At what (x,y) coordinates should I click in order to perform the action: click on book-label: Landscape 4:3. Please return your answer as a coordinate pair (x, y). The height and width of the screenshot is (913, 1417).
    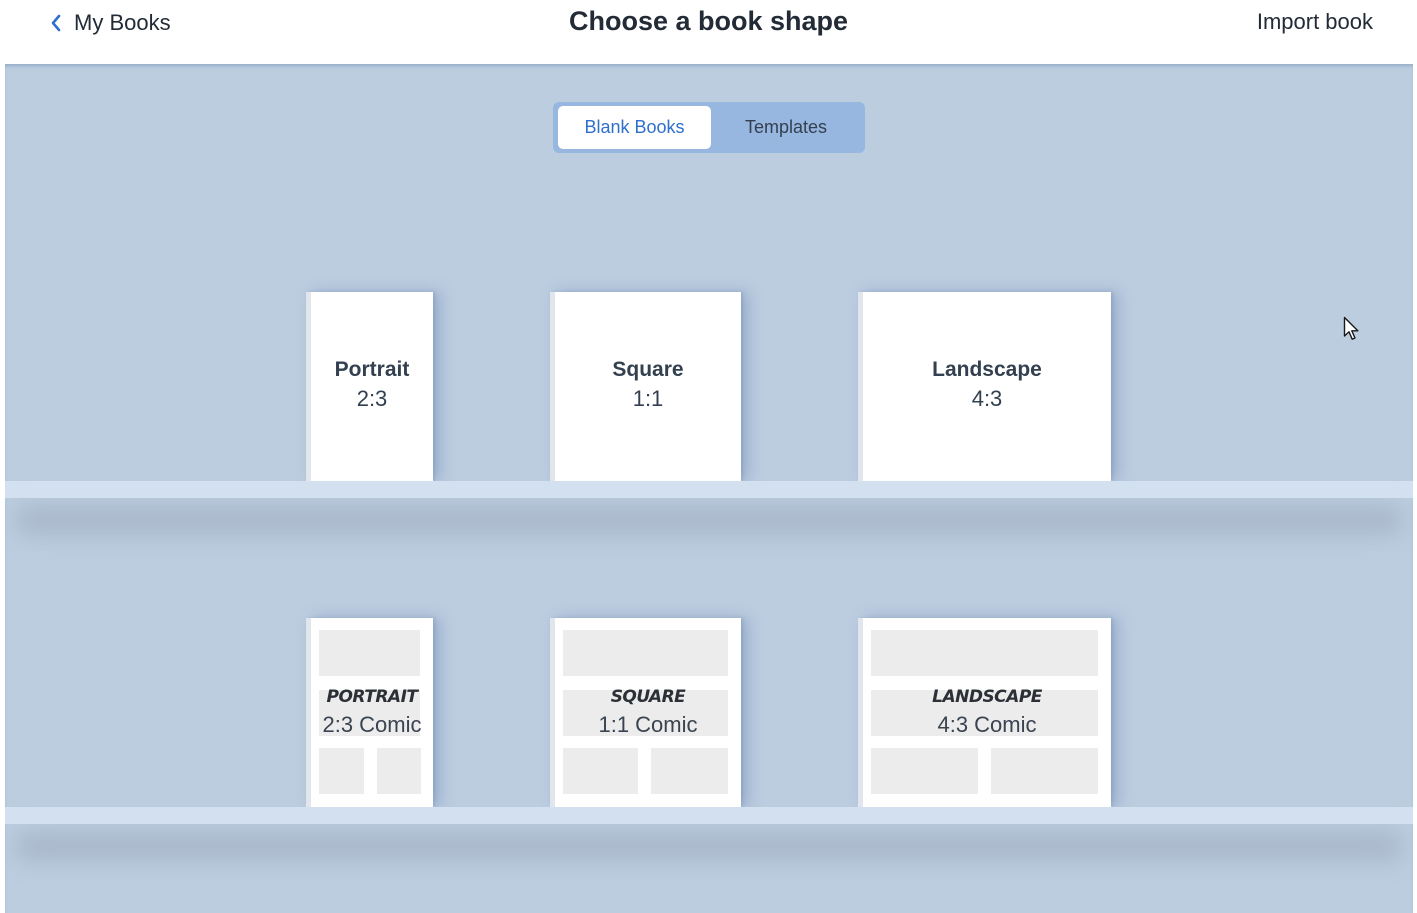
    Looking at the image, I should click on (987, 385).